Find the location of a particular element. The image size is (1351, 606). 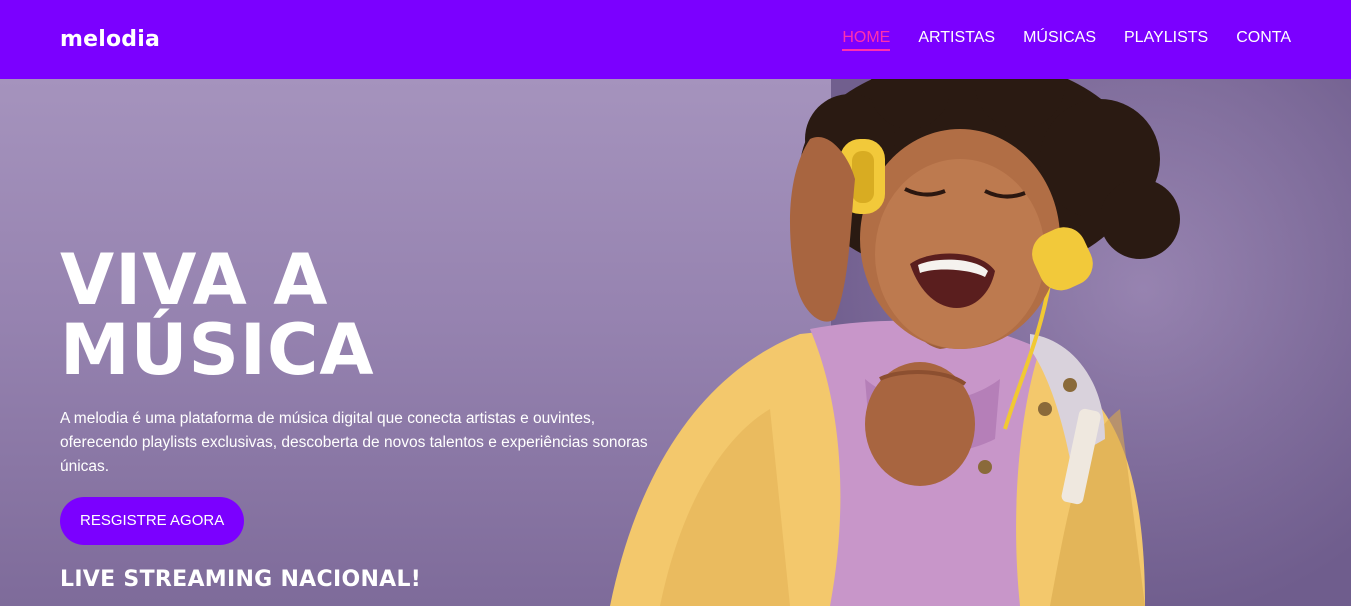

main-navigation: HOME ARTISTAS MÚSICAS PLAYLISTS CONTA is located at coordinates (1066, 40).